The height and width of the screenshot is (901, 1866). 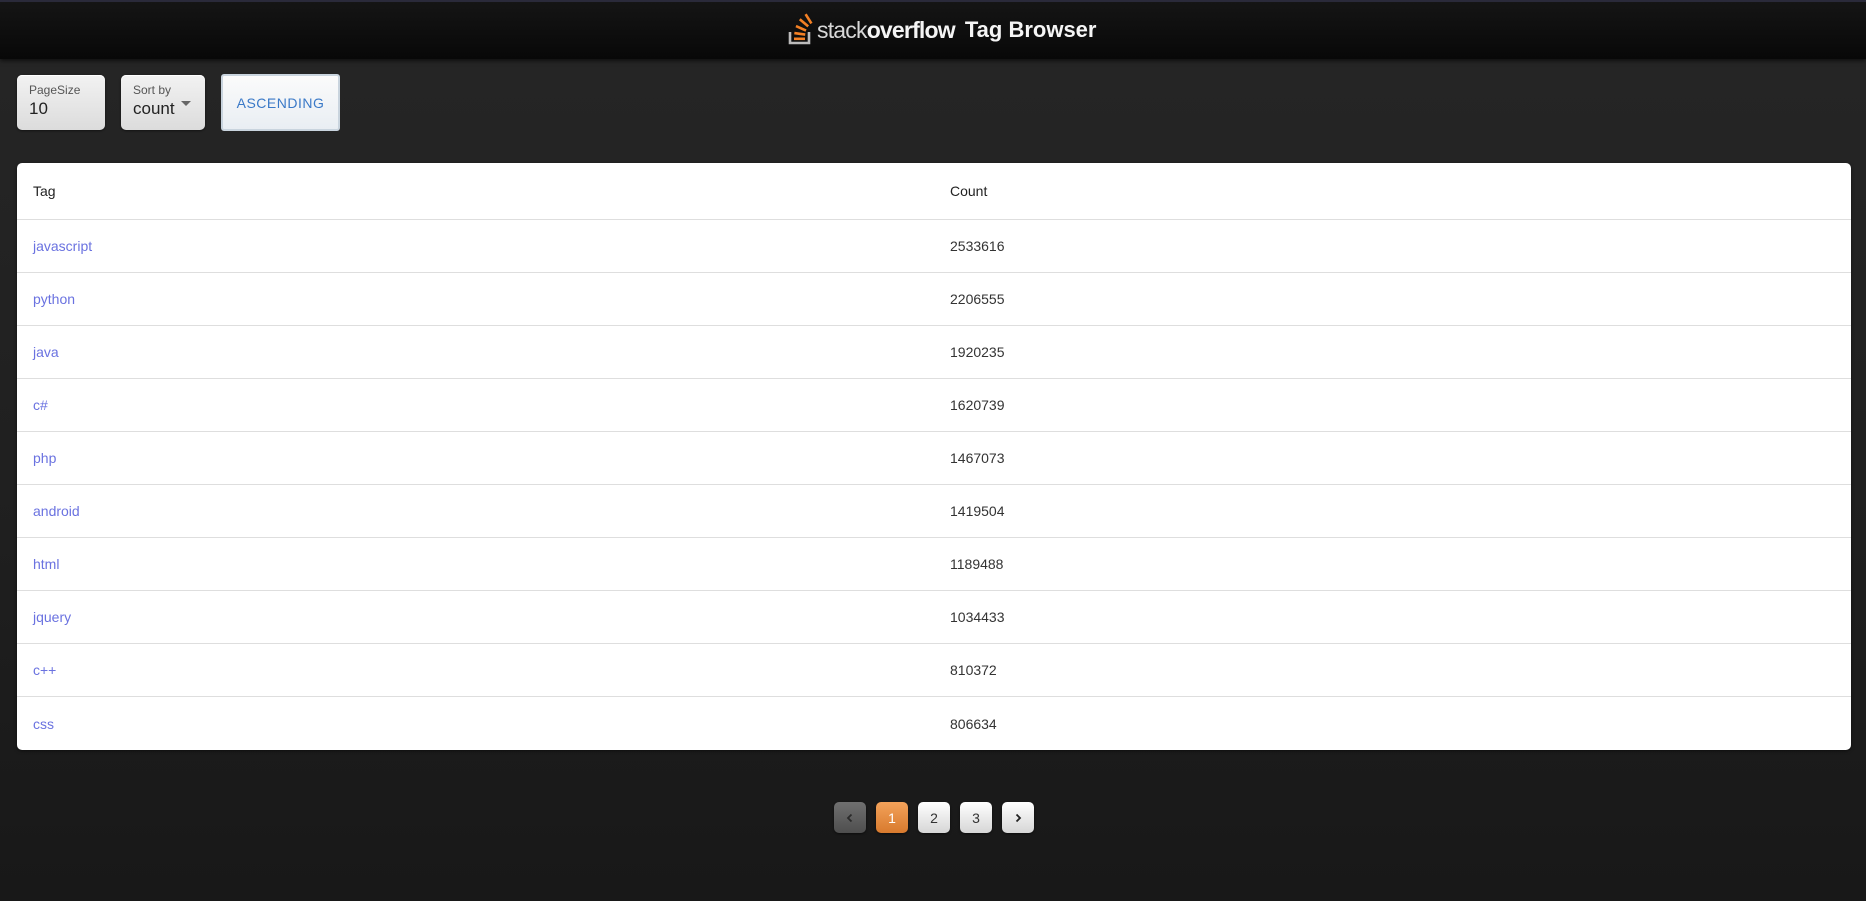 I want to click on table-row: java 1920235, so click(x=934, y=352).